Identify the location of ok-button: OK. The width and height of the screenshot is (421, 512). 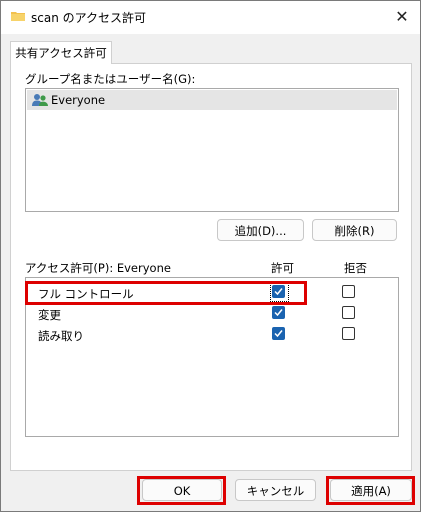
(182, 490).